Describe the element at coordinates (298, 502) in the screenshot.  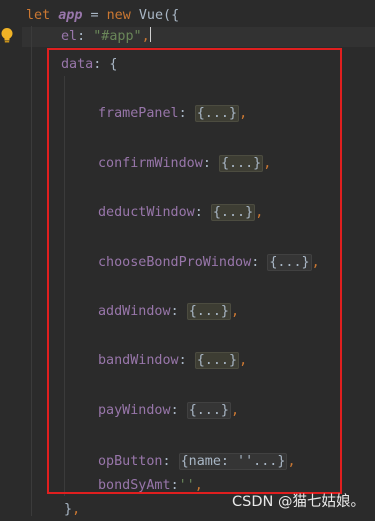
I see `watermark: CSDN @猫七姑娘。` at that location.